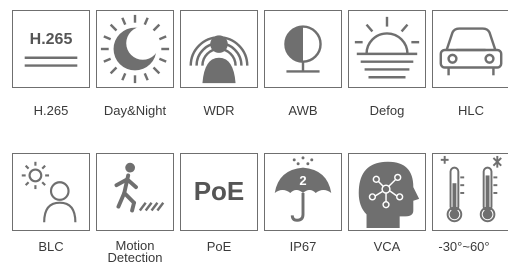 This screenshot has width=508, height=267. I want to click on motion-detection-tile, so click(135, 192).